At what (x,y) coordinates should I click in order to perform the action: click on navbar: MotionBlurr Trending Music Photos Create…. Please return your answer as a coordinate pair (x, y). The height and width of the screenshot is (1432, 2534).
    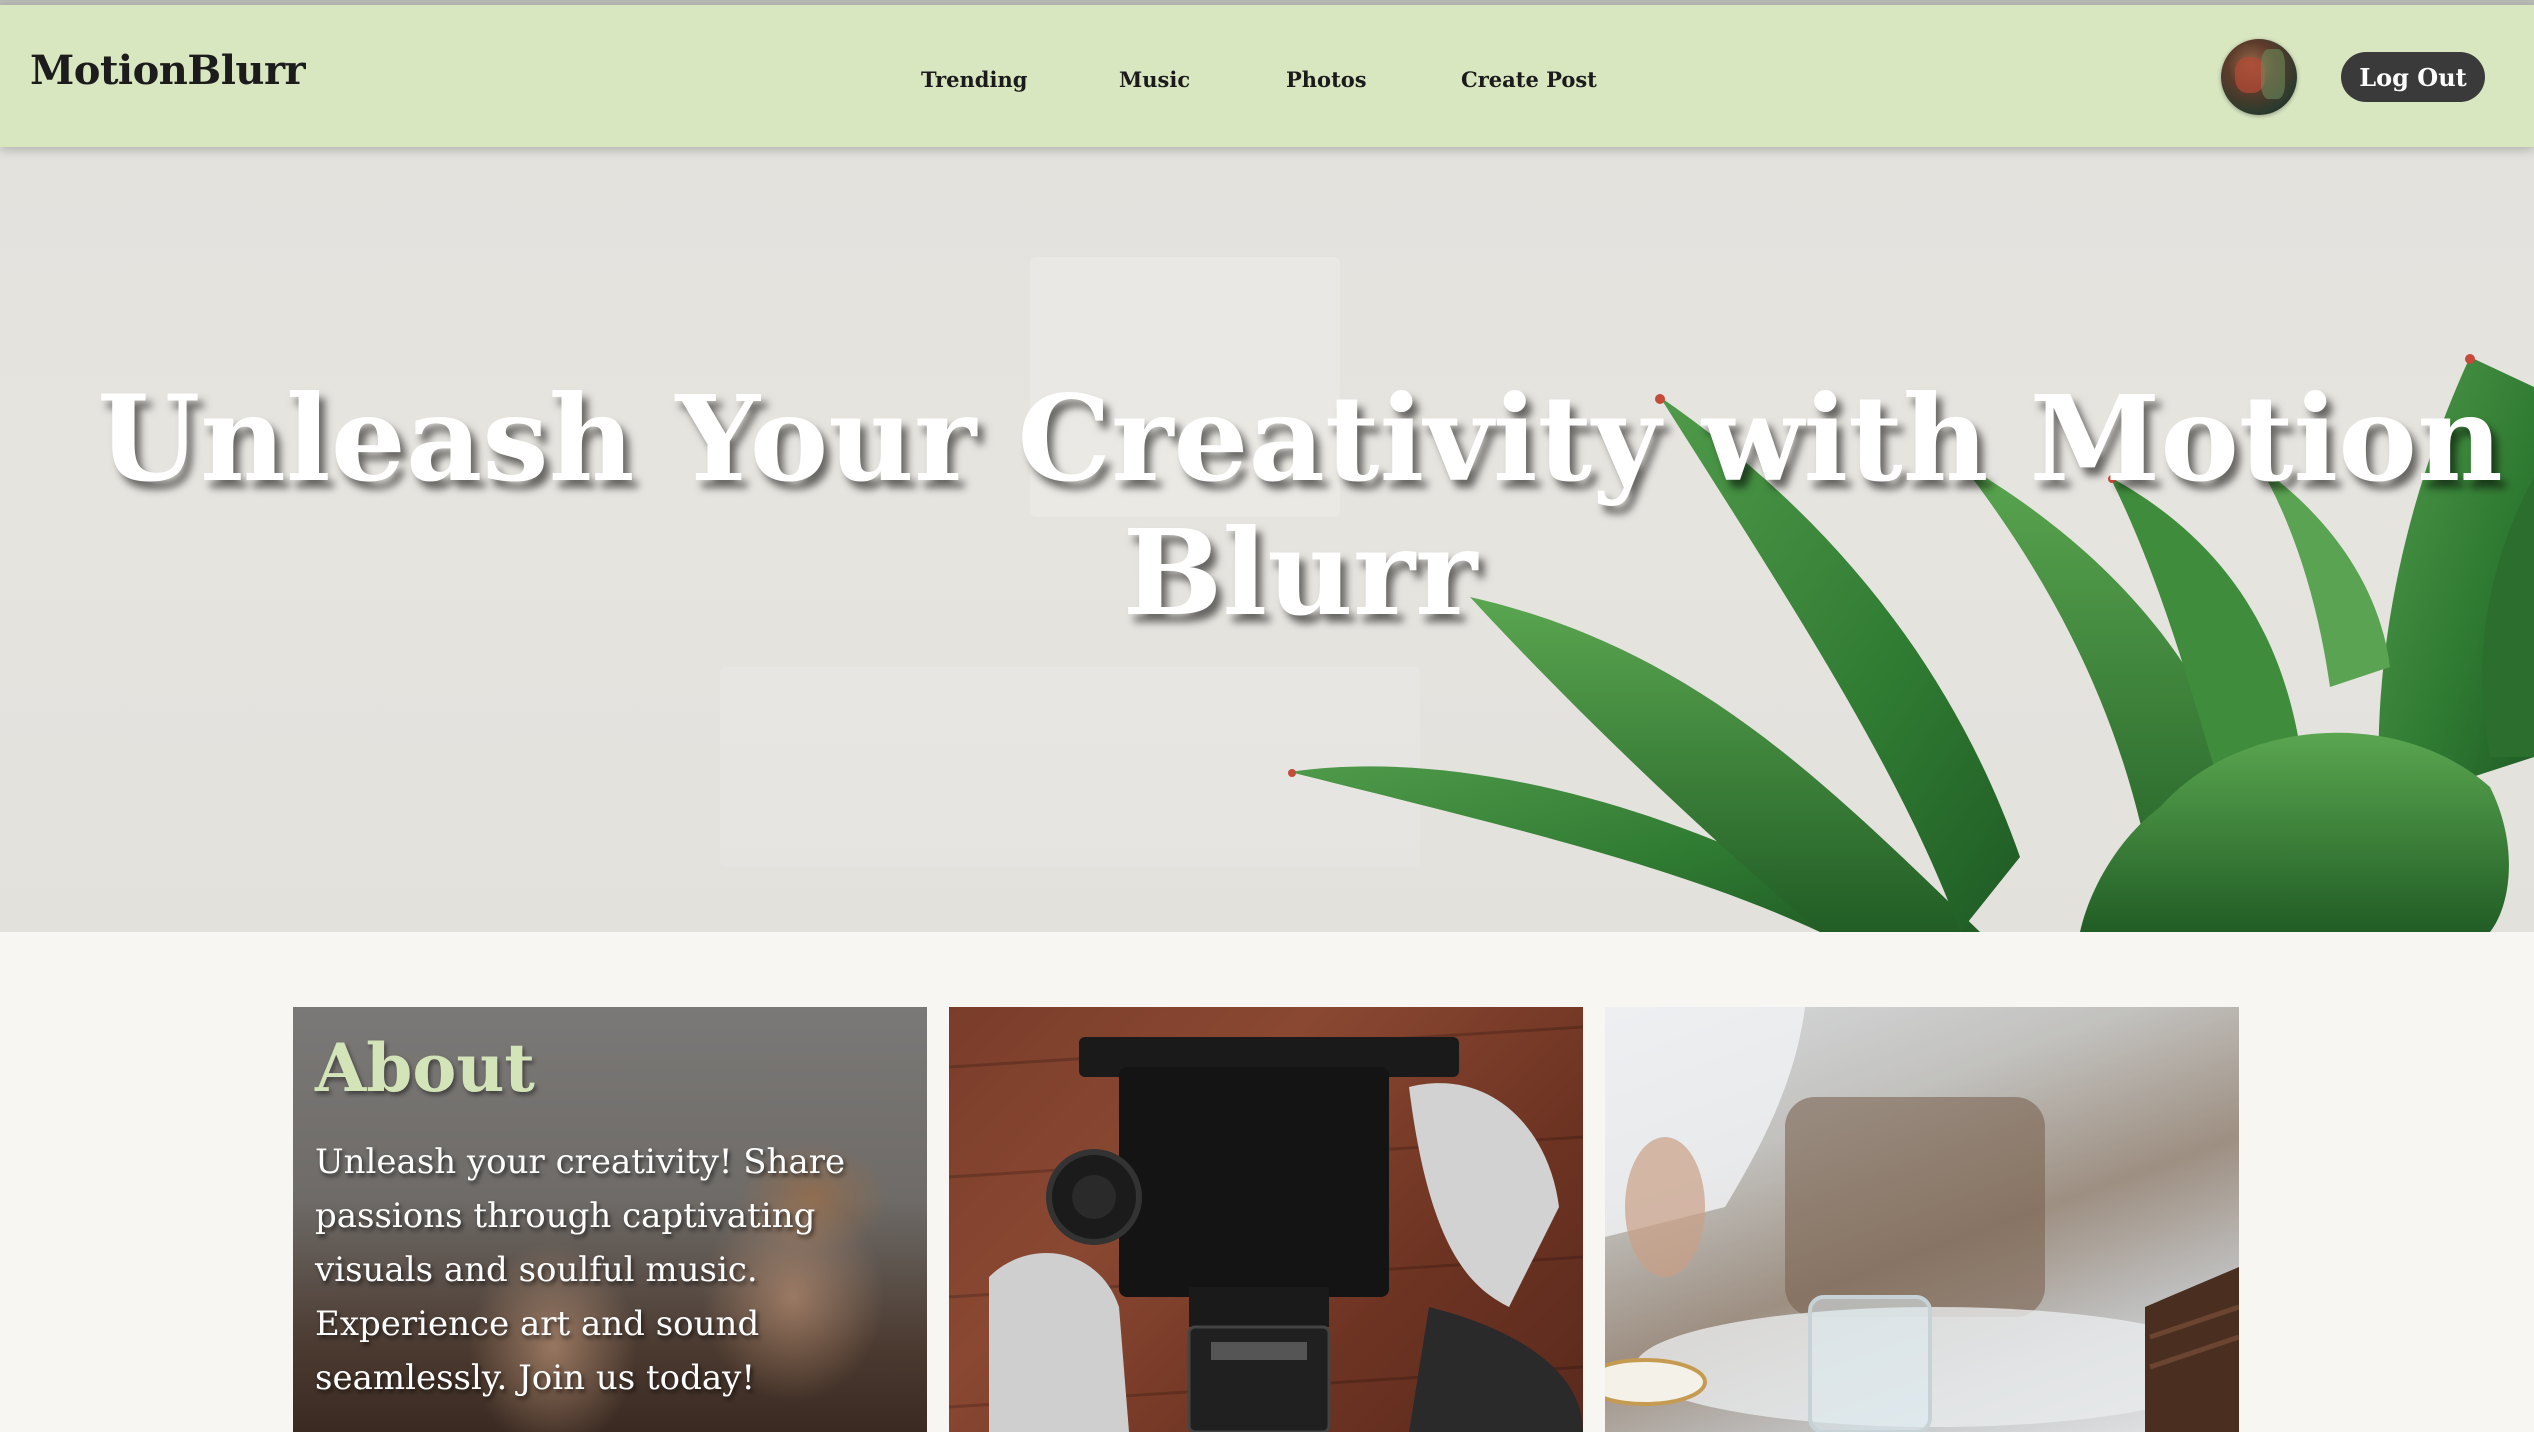
    Looking at the image, I should click on (1267, 76).